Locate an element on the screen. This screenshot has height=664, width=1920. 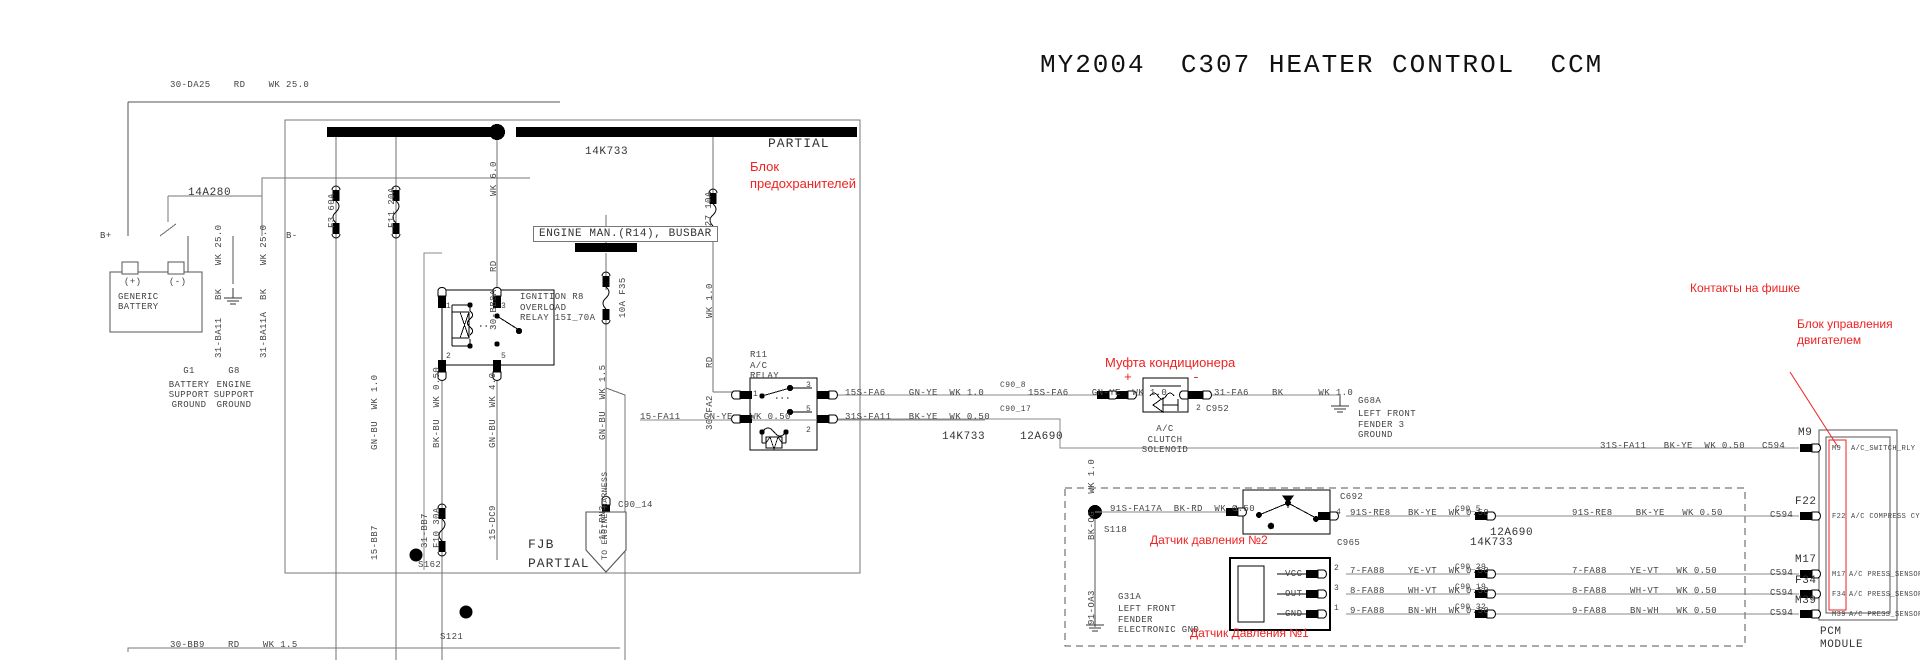
harness-label-12a690-b: 12A690 is located at coordinates (1512, 533).